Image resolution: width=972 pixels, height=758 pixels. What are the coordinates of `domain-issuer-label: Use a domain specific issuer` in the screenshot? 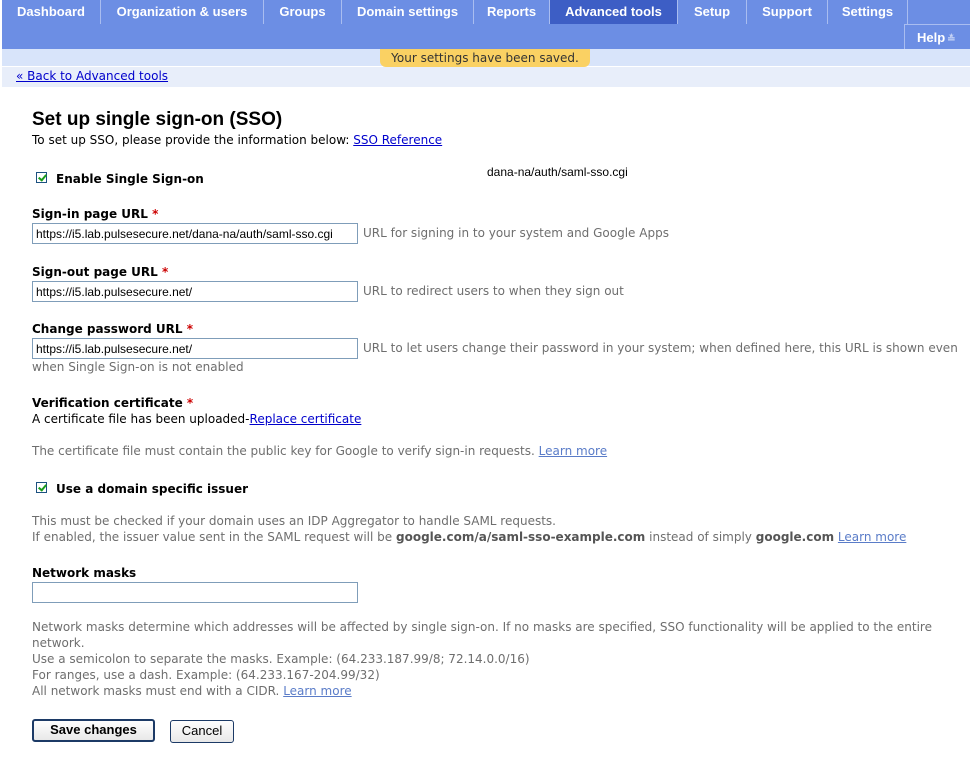 It's located at (152, 489).